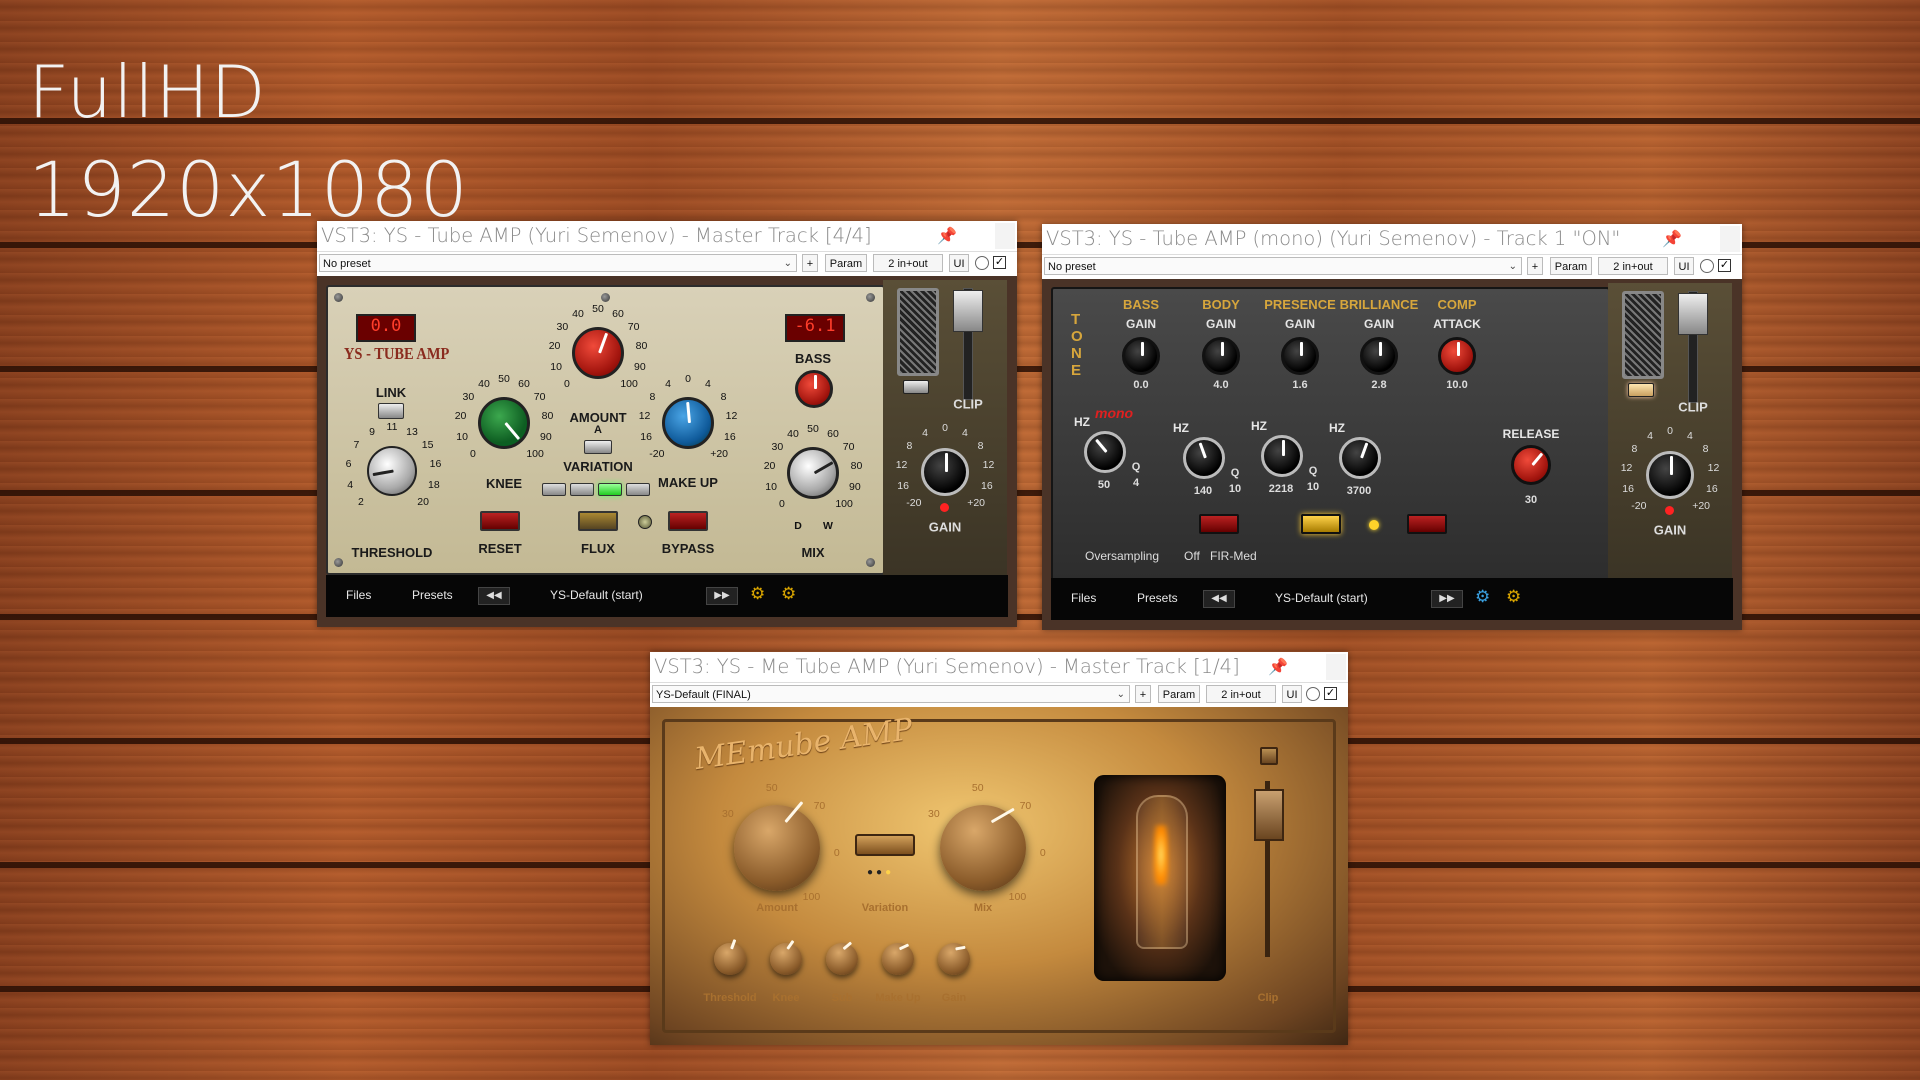 Image resolution: width=1920 pixels, height=1080 pixels. Describe the element at coordinates (1219, 524) in the screenshot. I see `bass-switch` at that location.